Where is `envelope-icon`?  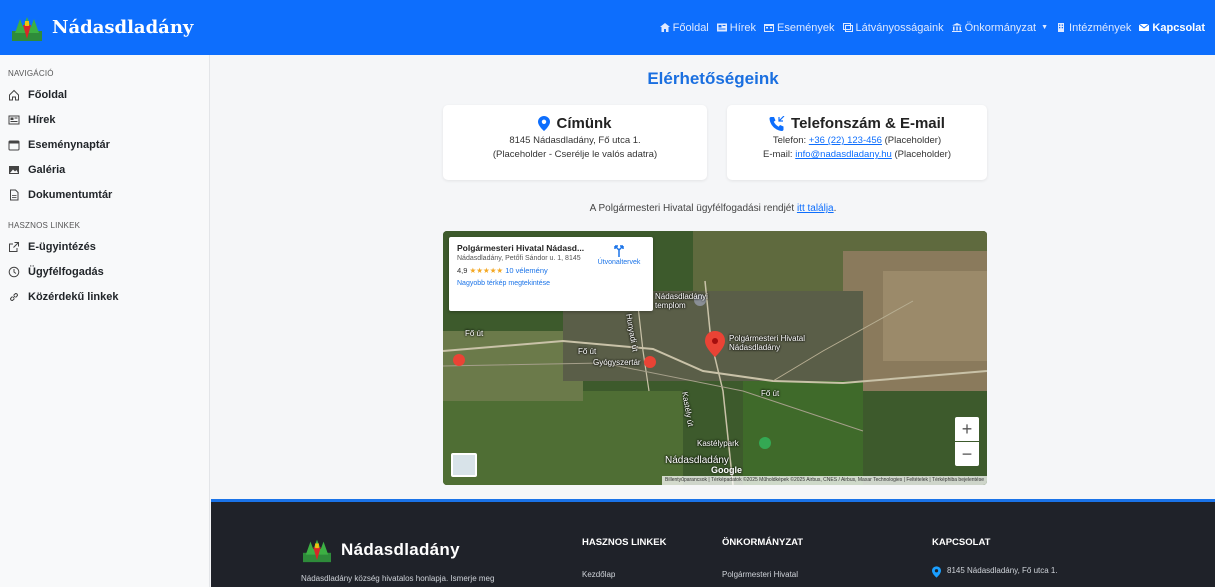 envelope-icon is located at coordinates (1144, 27).